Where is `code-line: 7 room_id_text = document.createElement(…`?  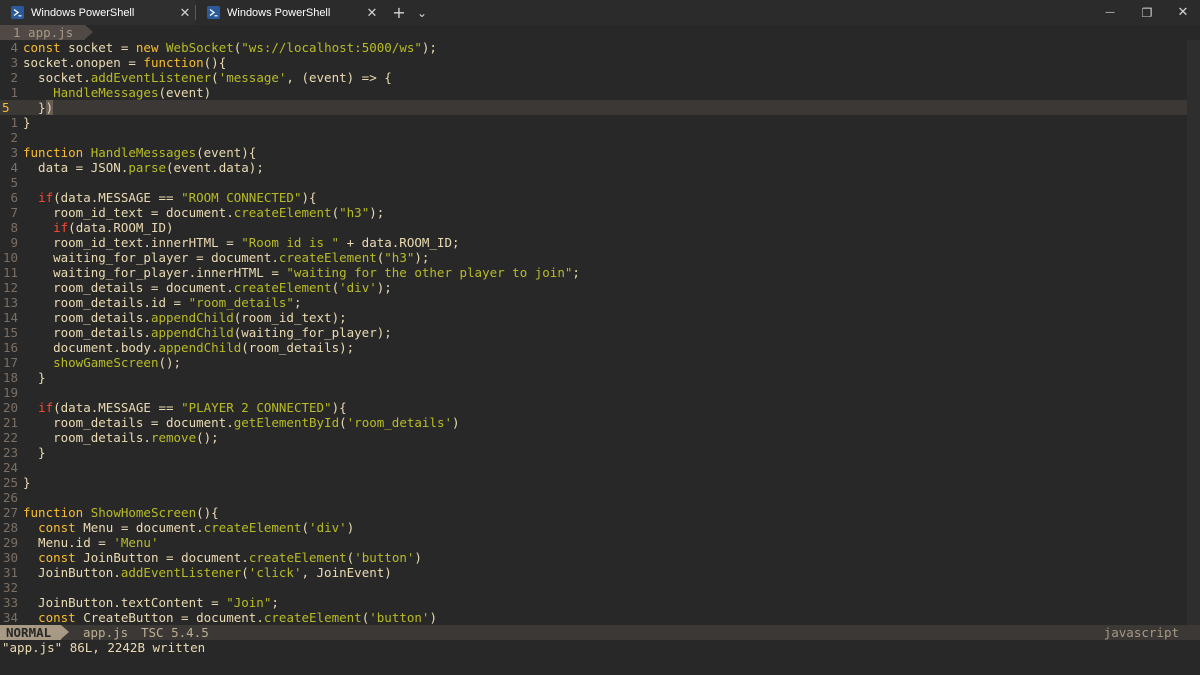 code-line: 7 room_id_text = document.createElement(… is located at coordinates (593, 212).